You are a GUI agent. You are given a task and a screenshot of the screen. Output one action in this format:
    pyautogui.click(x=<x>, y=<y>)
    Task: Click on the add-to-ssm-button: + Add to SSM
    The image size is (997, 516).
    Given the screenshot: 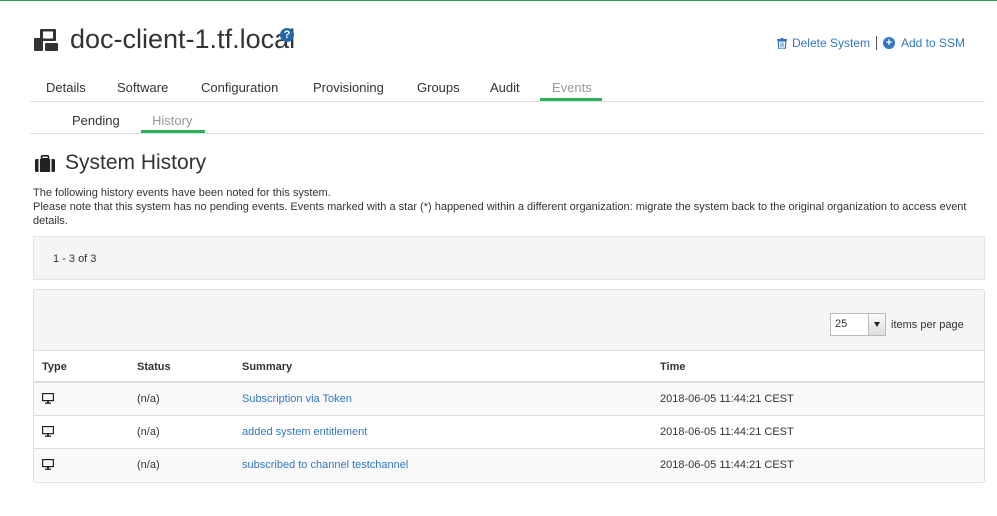 What is the action you would take?
    pyautogui.click(x=923, y=43)
    